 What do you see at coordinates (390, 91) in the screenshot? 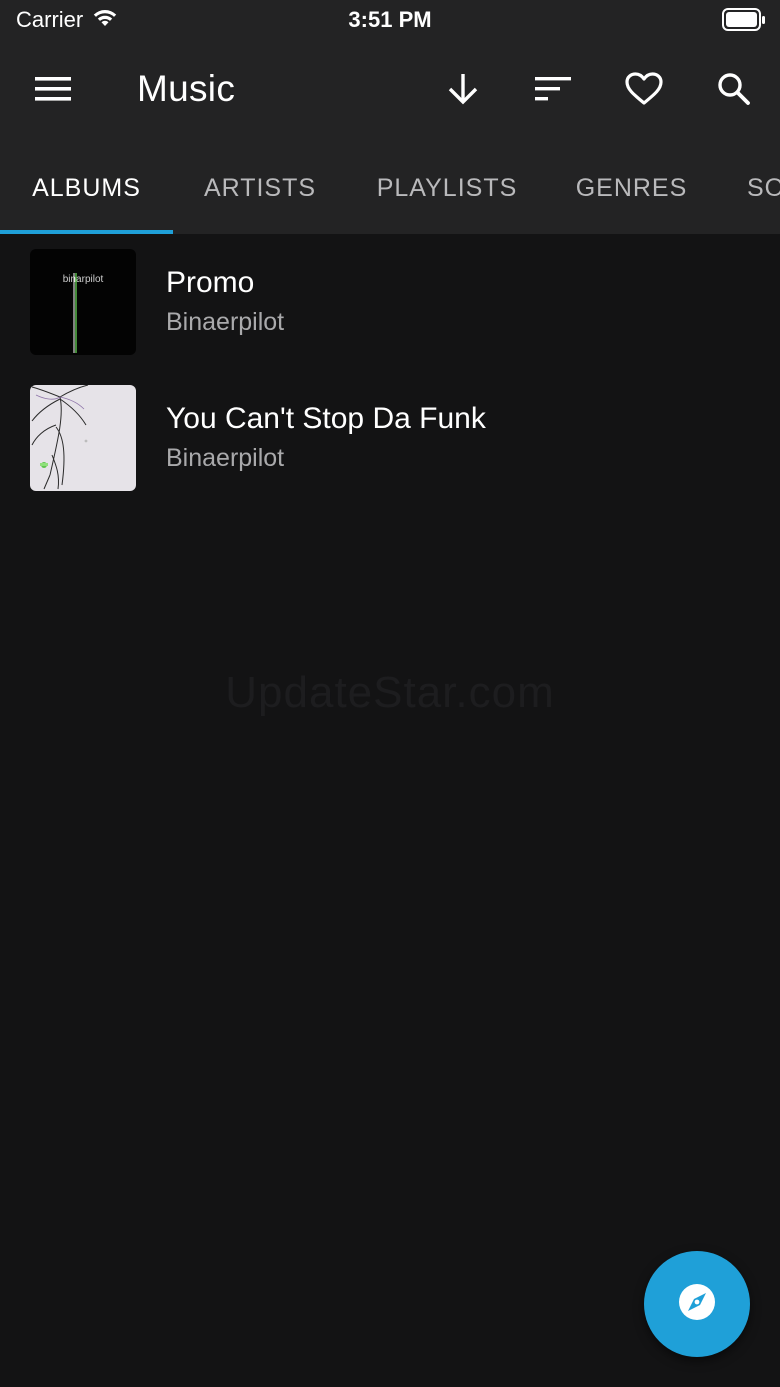
I see `app-bar: Music` at bounding box center [390, 91].